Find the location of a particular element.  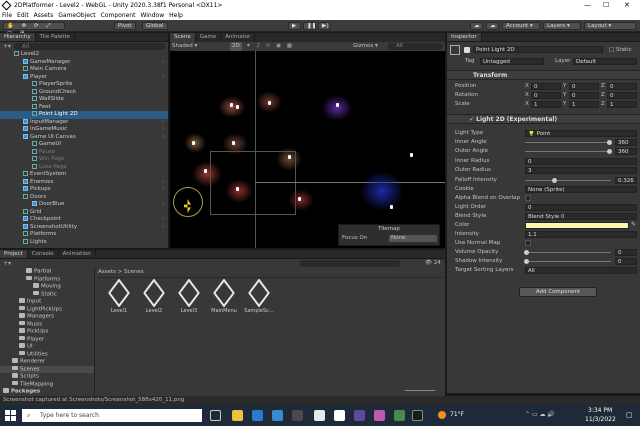

hierarchy-item: GameManager › is located at coordinates (84, 62).